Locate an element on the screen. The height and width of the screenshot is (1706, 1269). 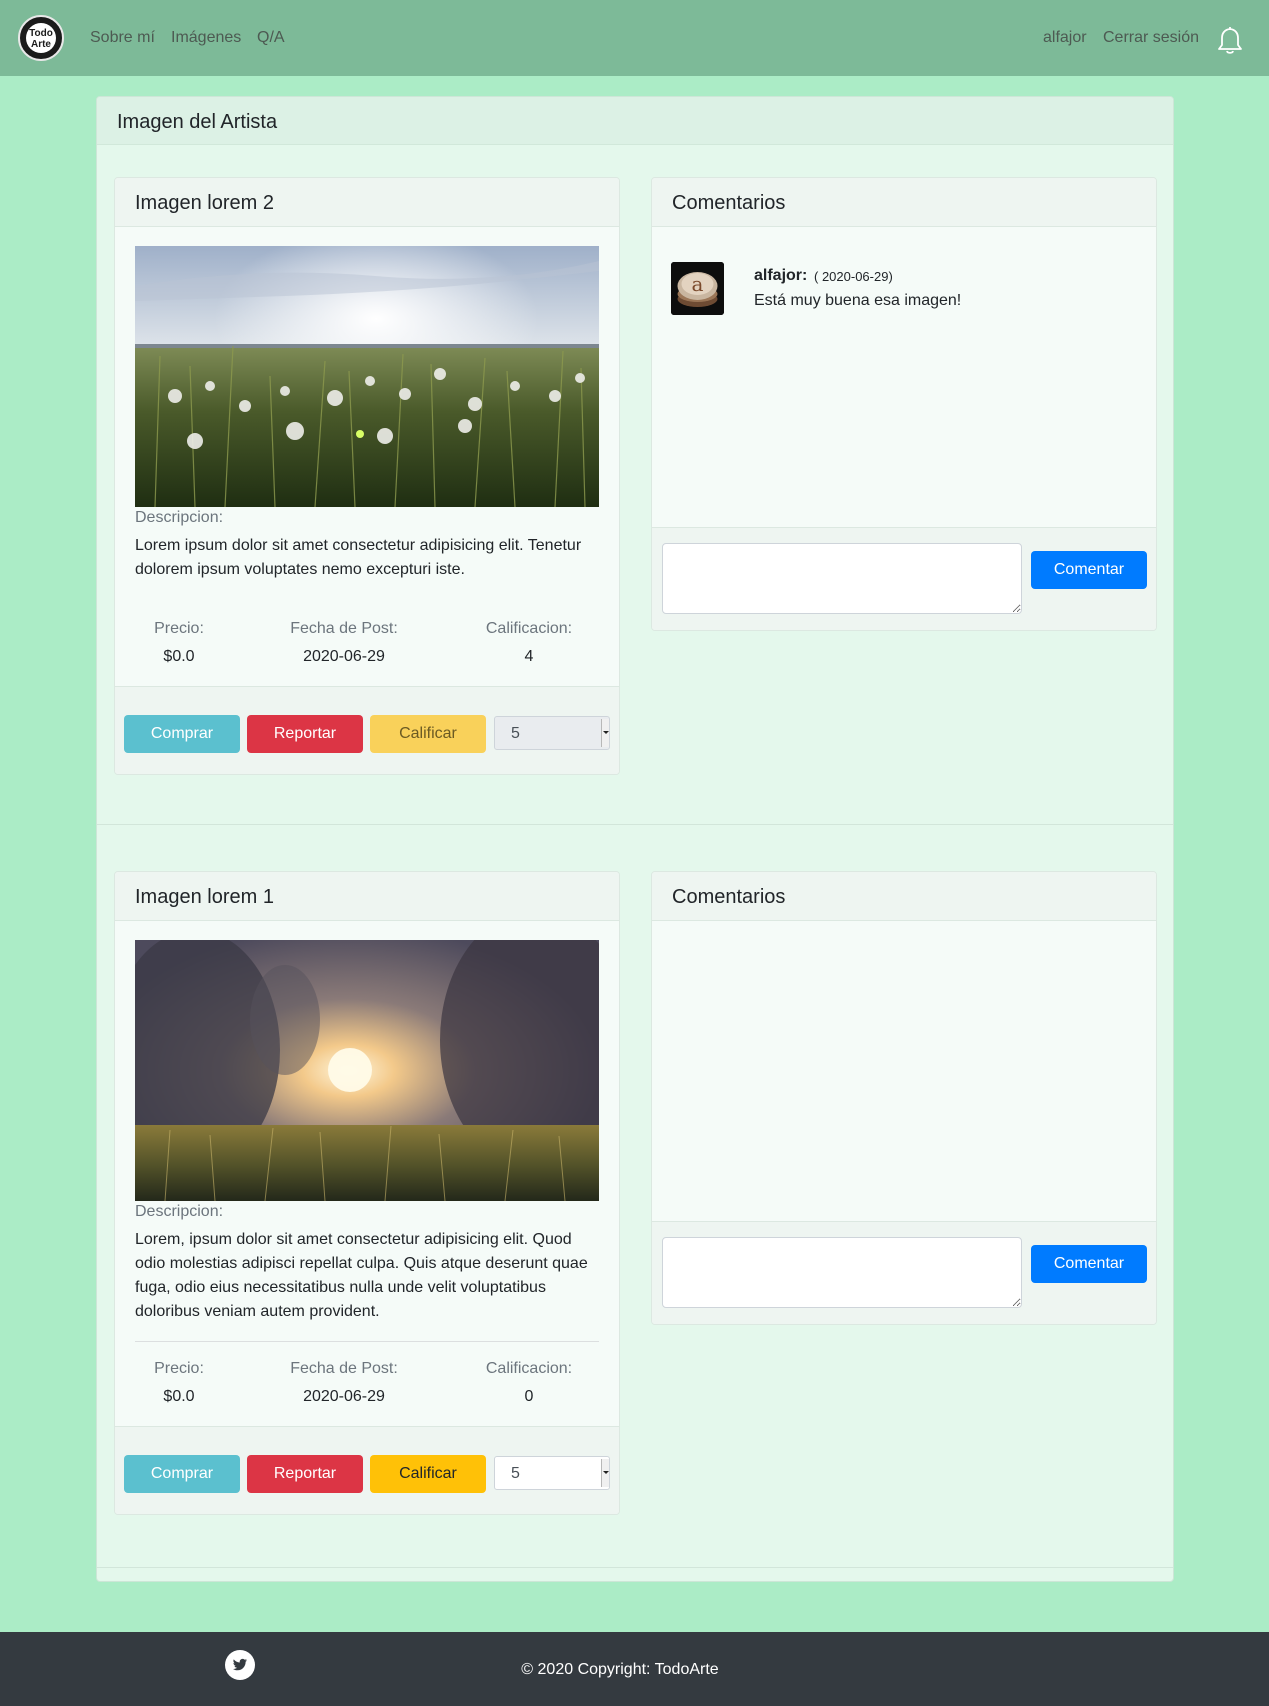
nav-link-sobre-mi: Sobre mí is located at coordinates (122, 37).